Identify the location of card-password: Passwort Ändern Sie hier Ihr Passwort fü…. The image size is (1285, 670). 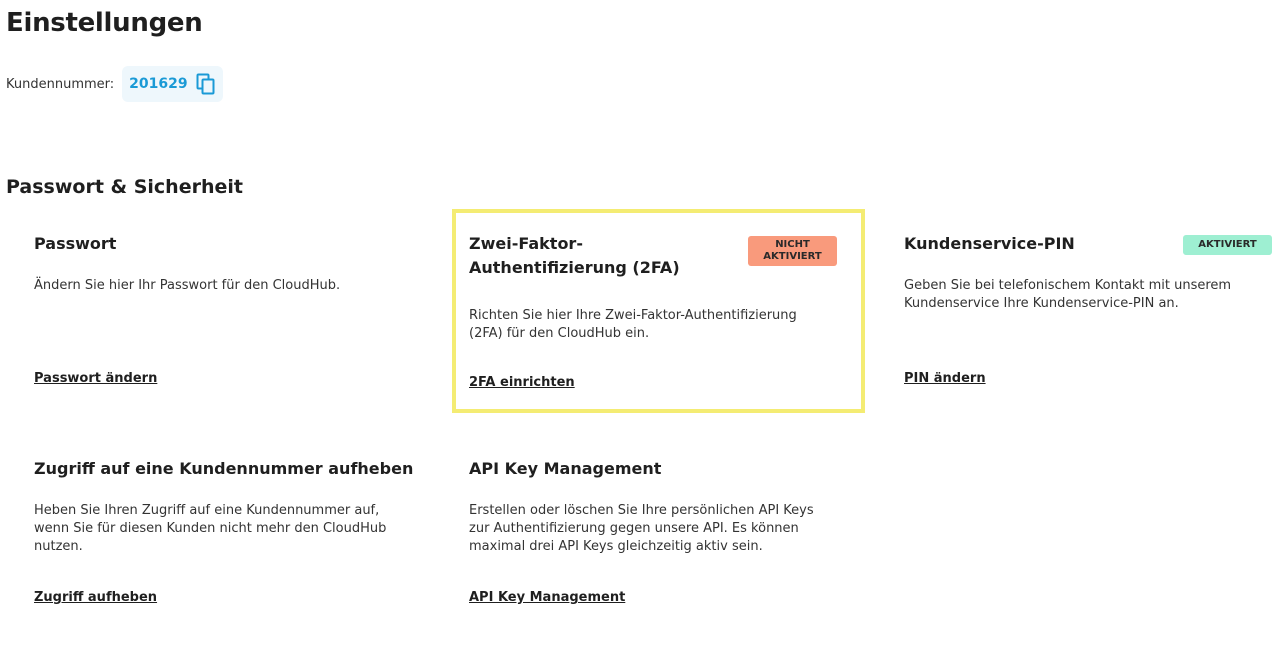
(229, 317).